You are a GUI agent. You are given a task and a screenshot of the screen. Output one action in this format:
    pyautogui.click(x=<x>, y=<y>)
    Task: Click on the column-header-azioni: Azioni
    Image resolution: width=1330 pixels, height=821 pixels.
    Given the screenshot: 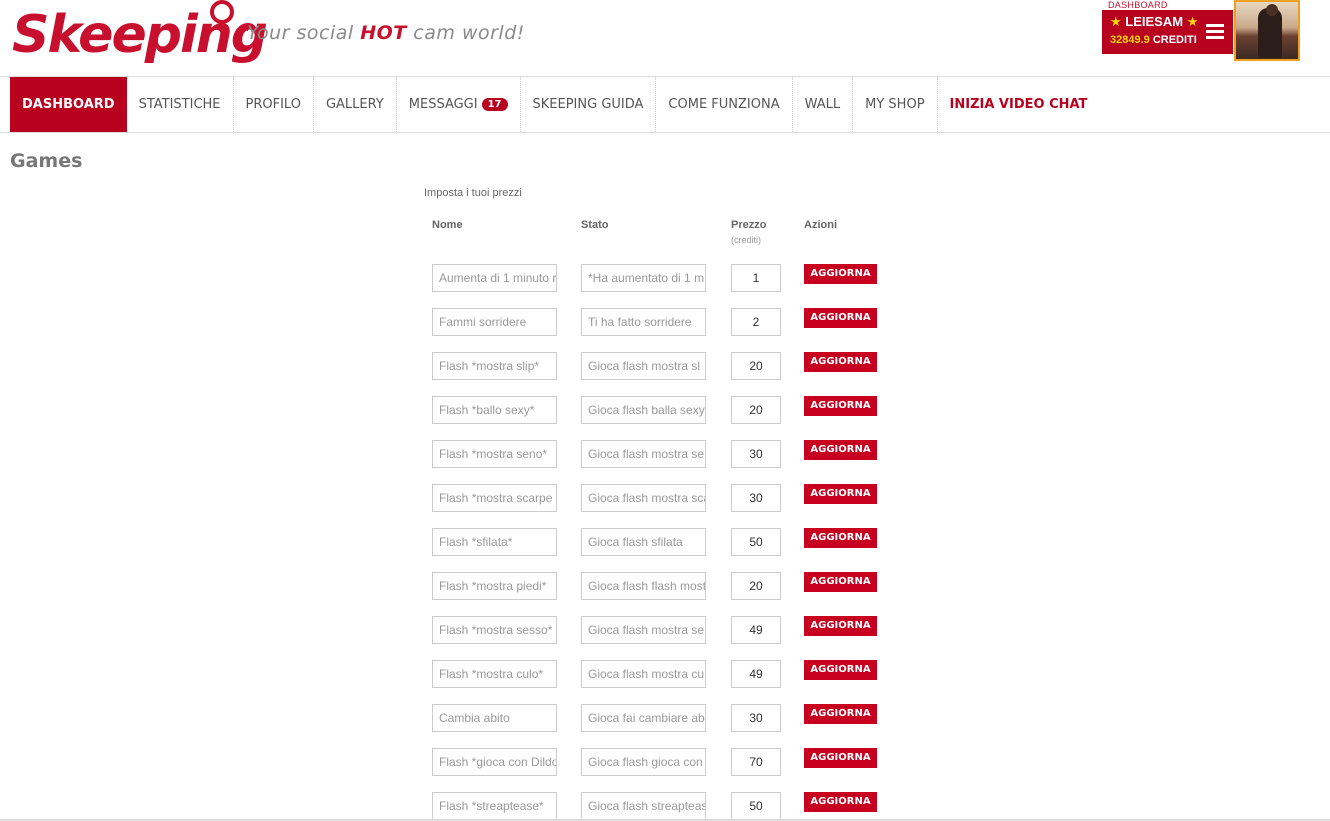 What is the action you would take?
    pyautogui.click(x=820, y=225)
    